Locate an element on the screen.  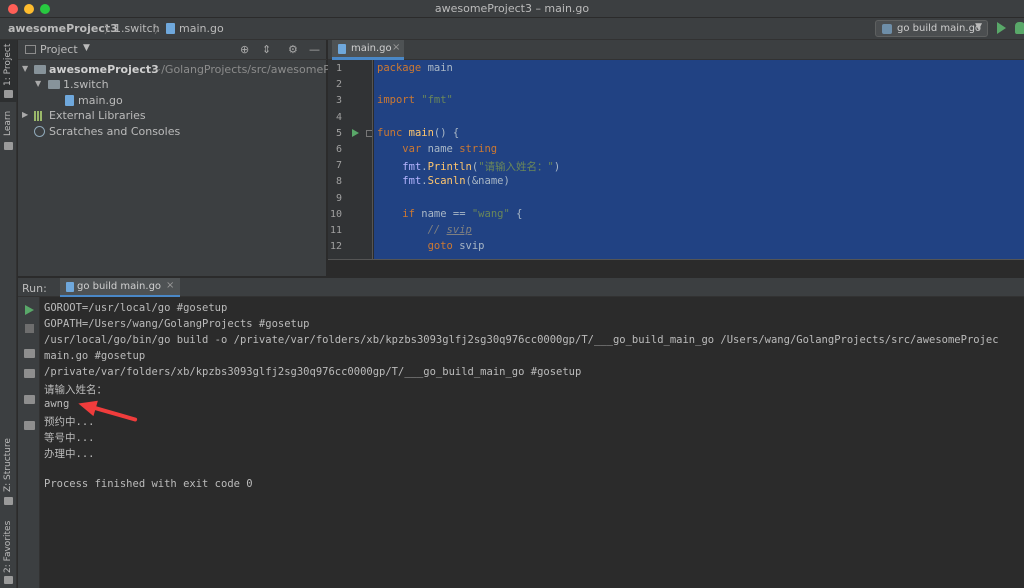
code-line: if name == "wang" { is located at coordinates (449, 216).